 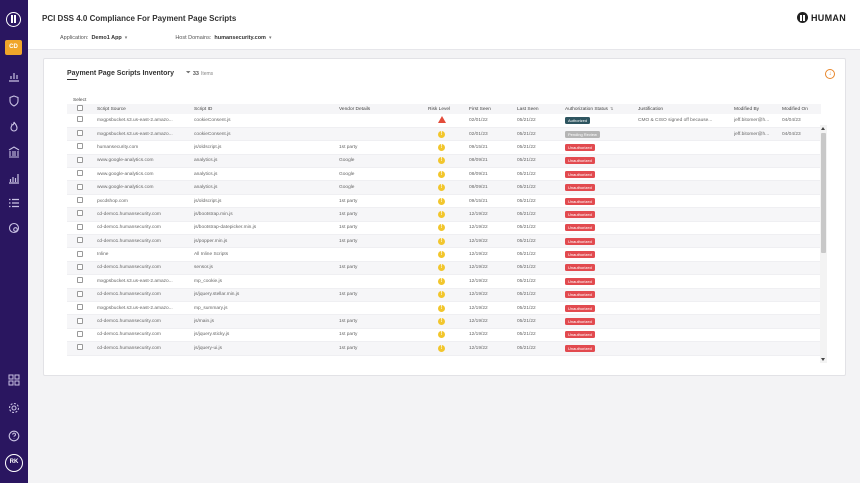 I want to click on chart-icon, so click(x=14, y=76).